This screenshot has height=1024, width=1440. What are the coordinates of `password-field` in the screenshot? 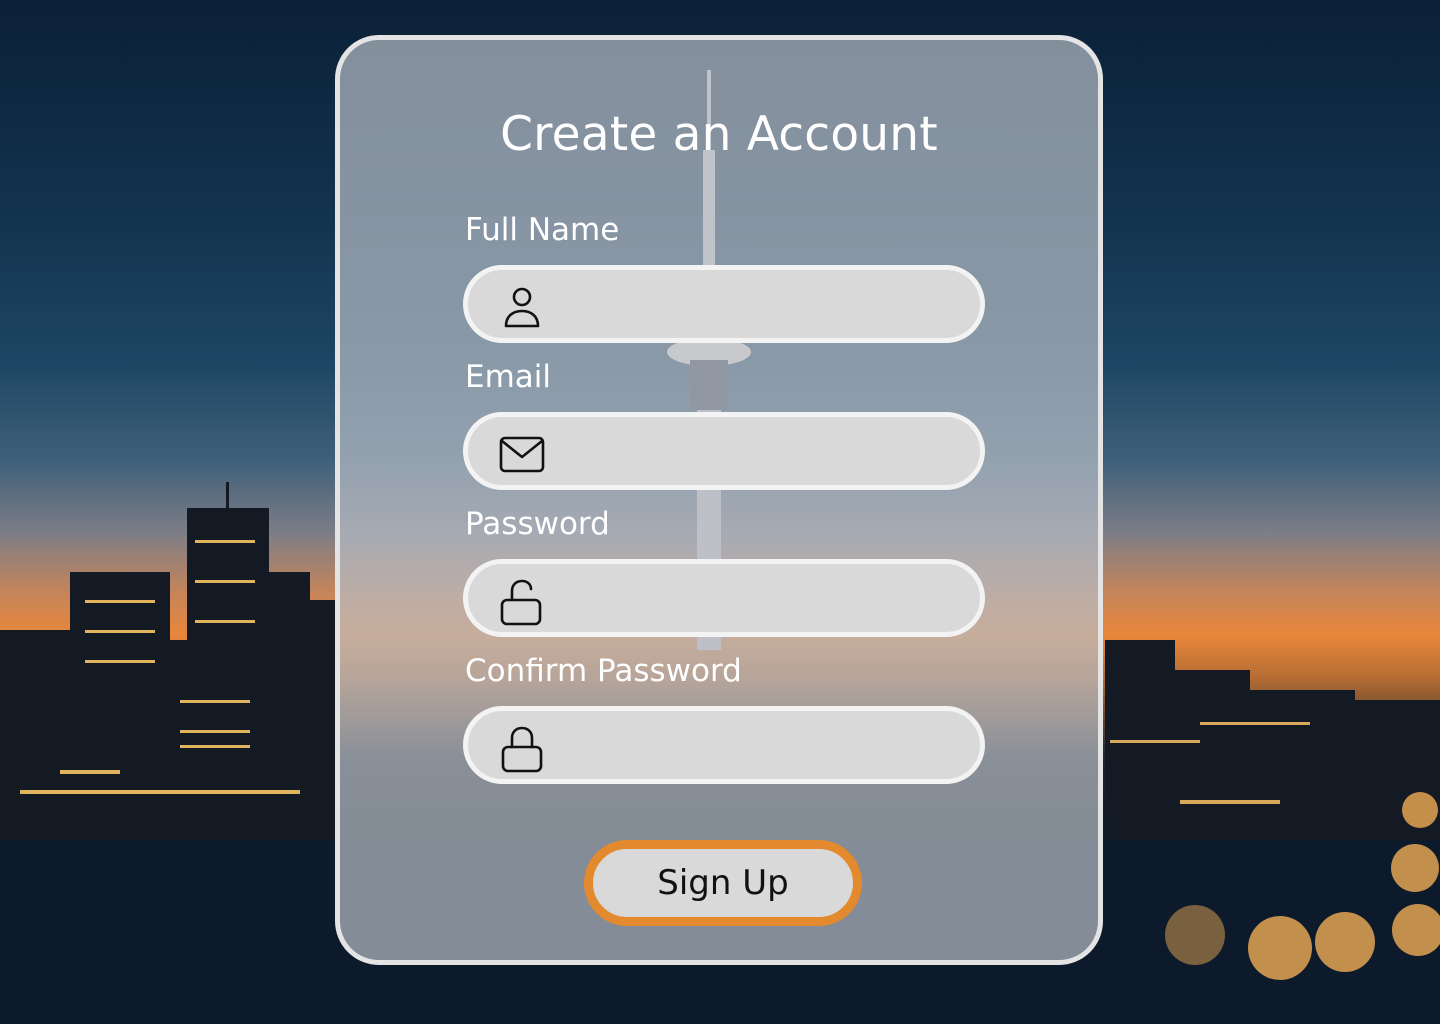 It's located at (724, 598).